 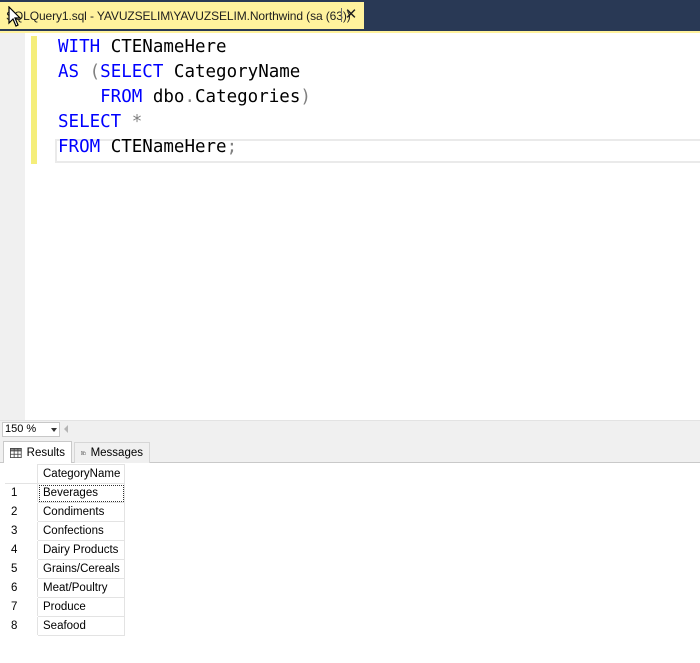 I want to click on row-number: 8, so click(x=21, y=626).